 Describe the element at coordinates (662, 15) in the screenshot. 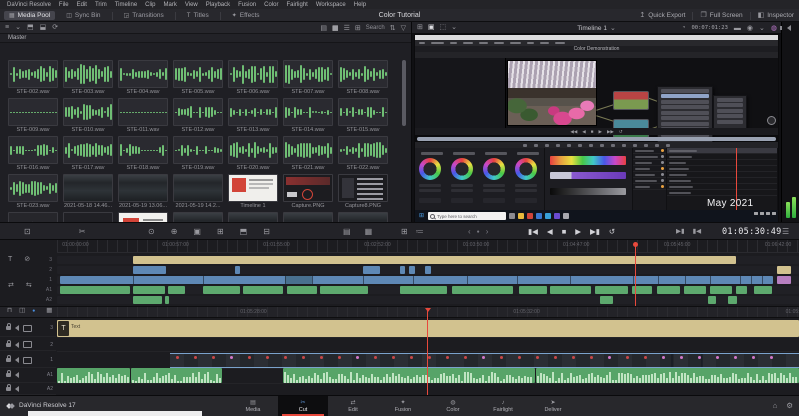

I see `quick-export-button: ↥ Quick Export` at that location.